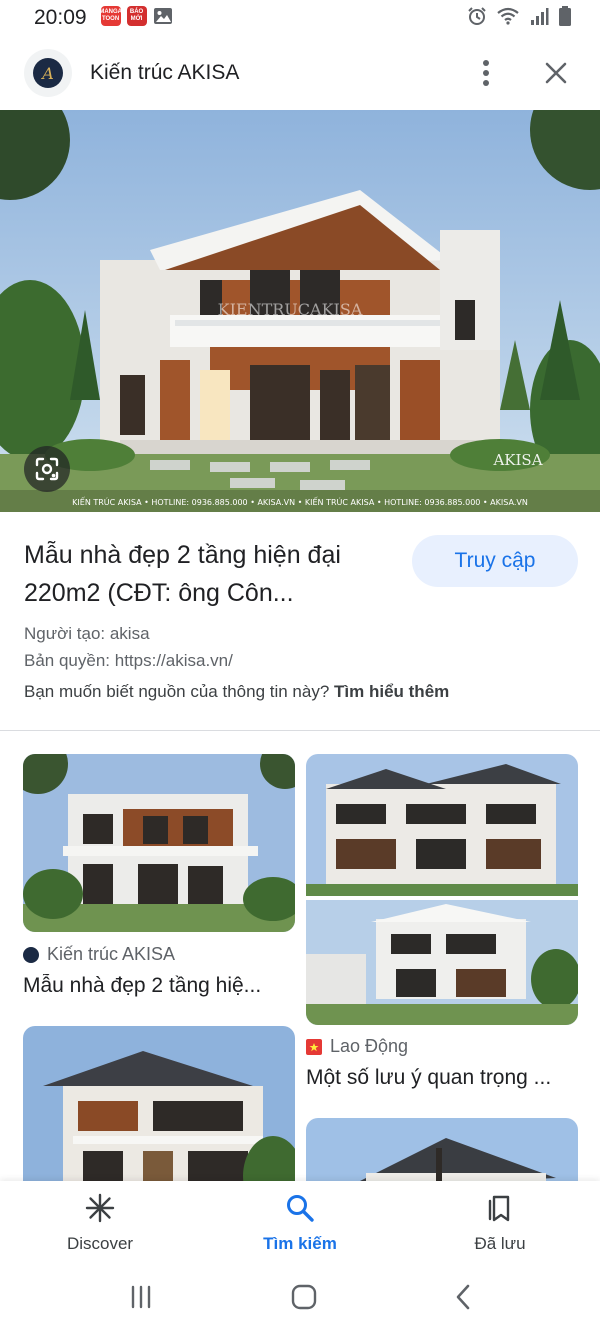  What do you see at coordinates (508, 18) in the screenshot?
I see `wifi-icon` at bounding box center [508, 18].